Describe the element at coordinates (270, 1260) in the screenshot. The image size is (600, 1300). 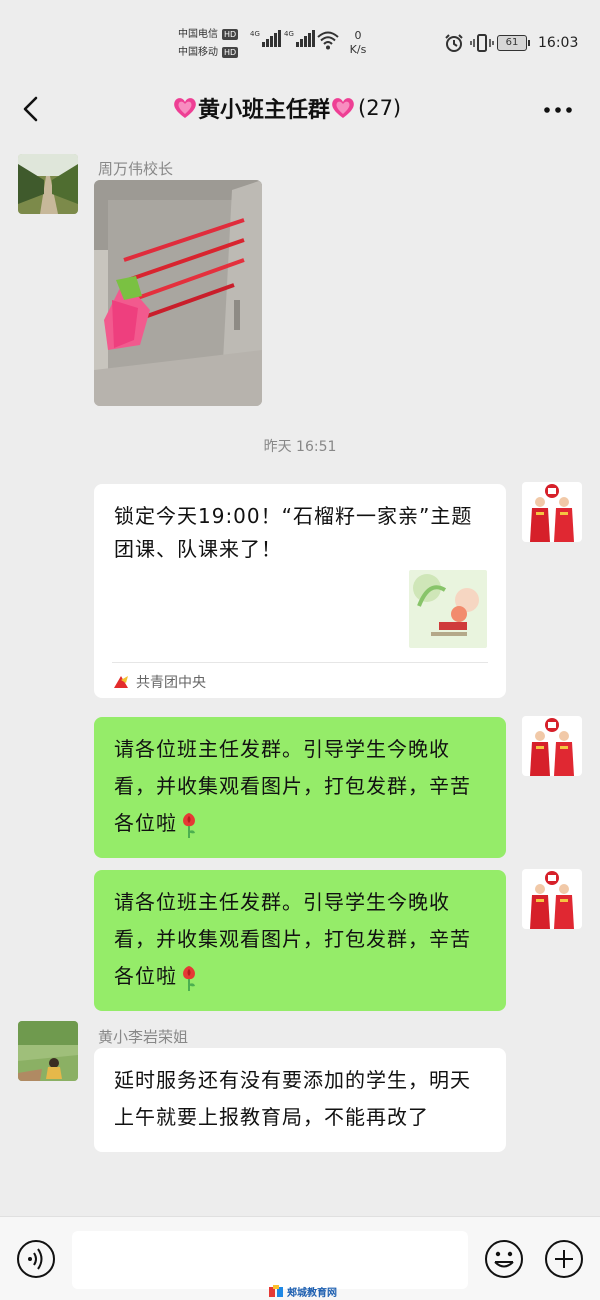
I see `message-input` at that location.